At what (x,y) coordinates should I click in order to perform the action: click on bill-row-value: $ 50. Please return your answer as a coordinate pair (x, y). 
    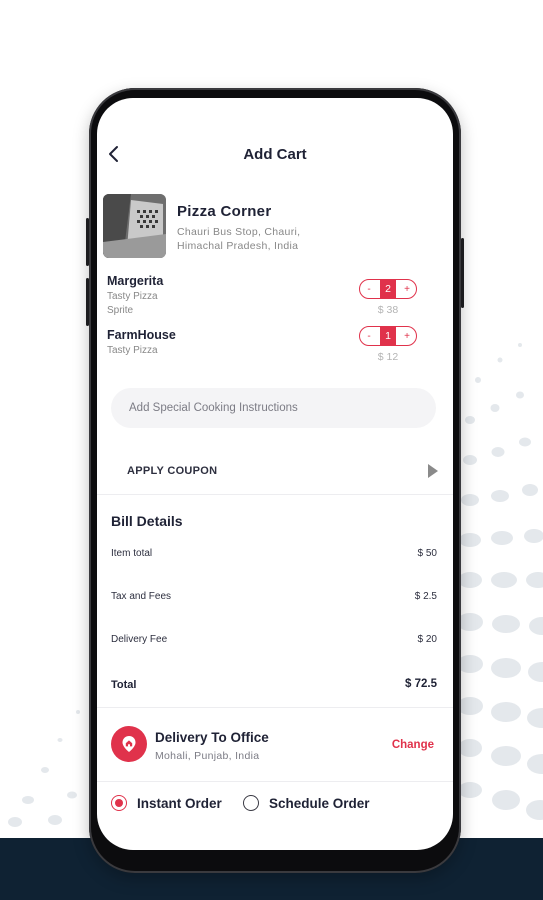
    Looking at the image, I should click on (427, 553).